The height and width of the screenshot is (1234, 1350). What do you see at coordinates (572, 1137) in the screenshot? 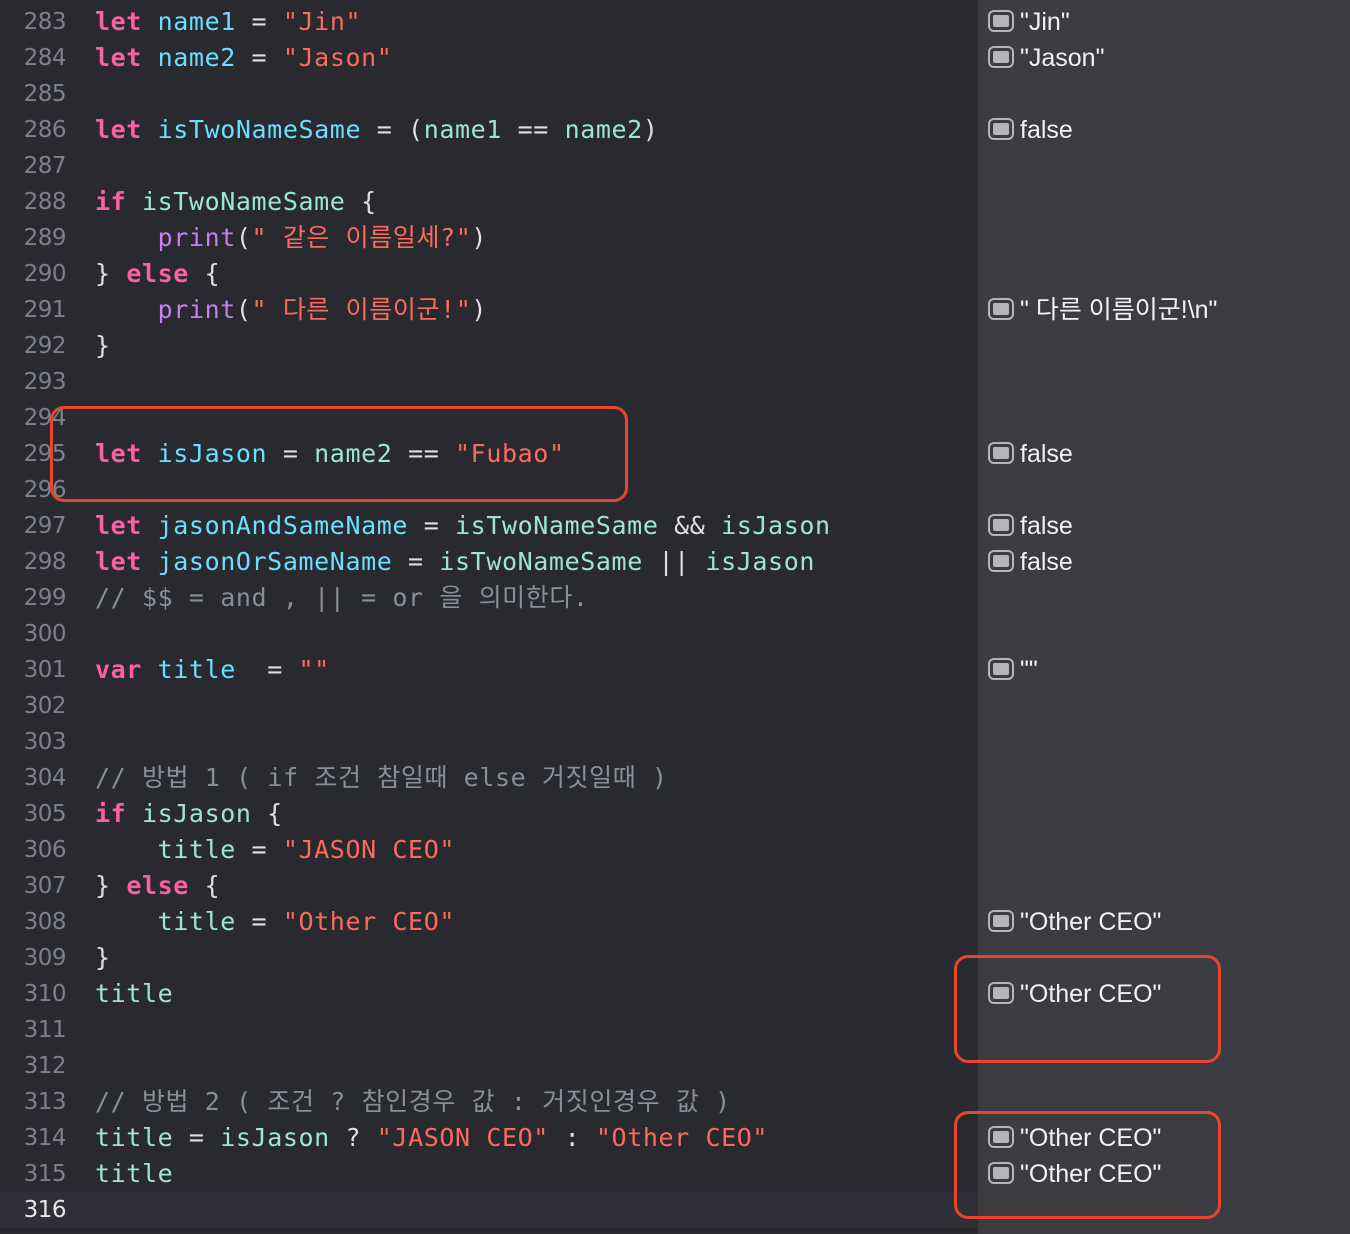
I see `code-token: :` at bounding box center [572, 1137].